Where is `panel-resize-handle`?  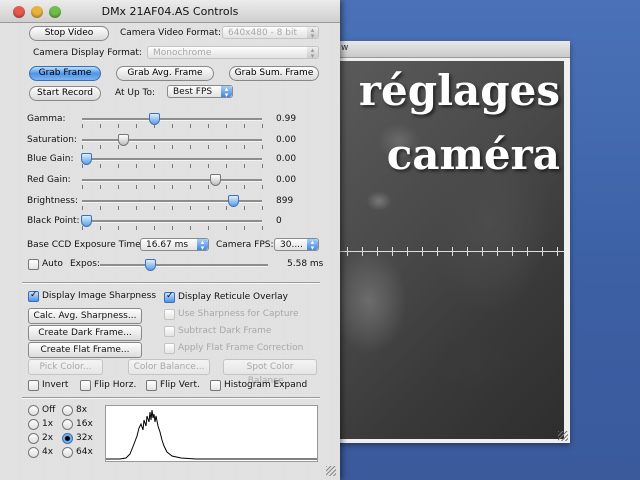
panel-resize-handle is located at coordinates (331, 471).